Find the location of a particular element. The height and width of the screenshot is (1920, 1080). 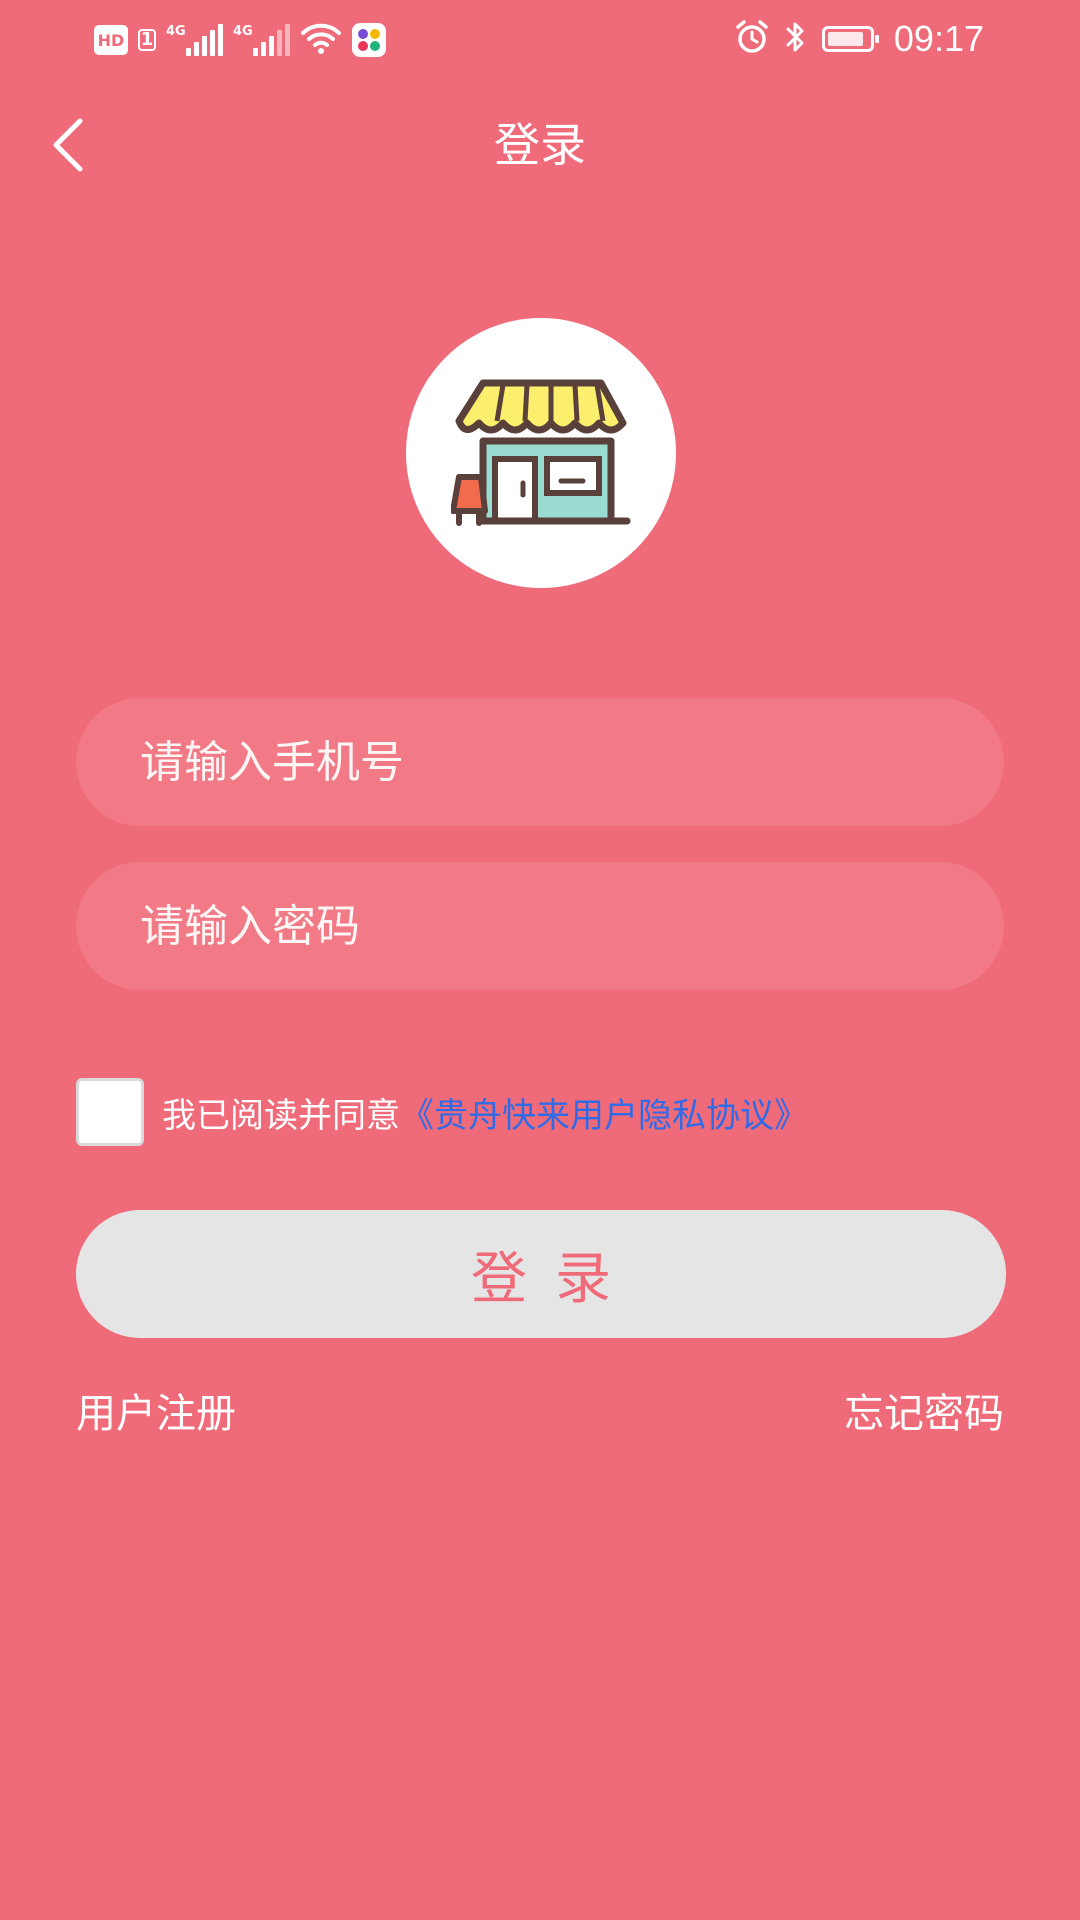

app-logo is located at coordinates (541, 453).